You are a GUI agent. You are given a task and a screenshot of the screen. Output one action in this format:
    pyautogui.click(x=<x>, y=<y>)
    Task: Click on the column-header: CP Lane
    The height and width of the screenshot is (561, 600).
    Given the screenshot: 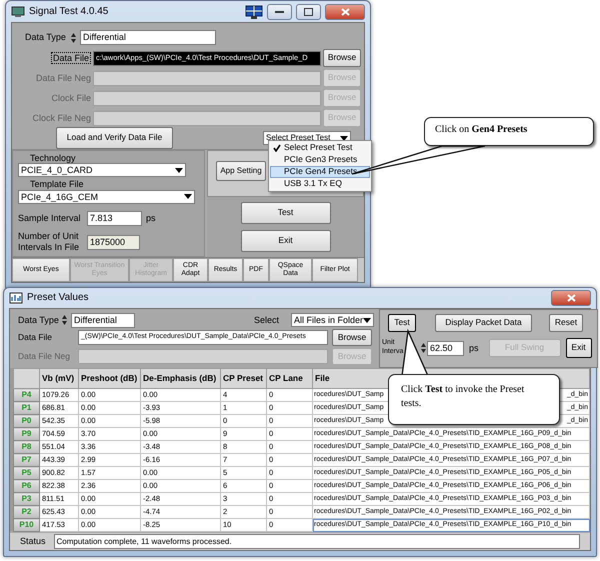 What is the action you would take?
    pyautogui.click(x=289, y=378)
    